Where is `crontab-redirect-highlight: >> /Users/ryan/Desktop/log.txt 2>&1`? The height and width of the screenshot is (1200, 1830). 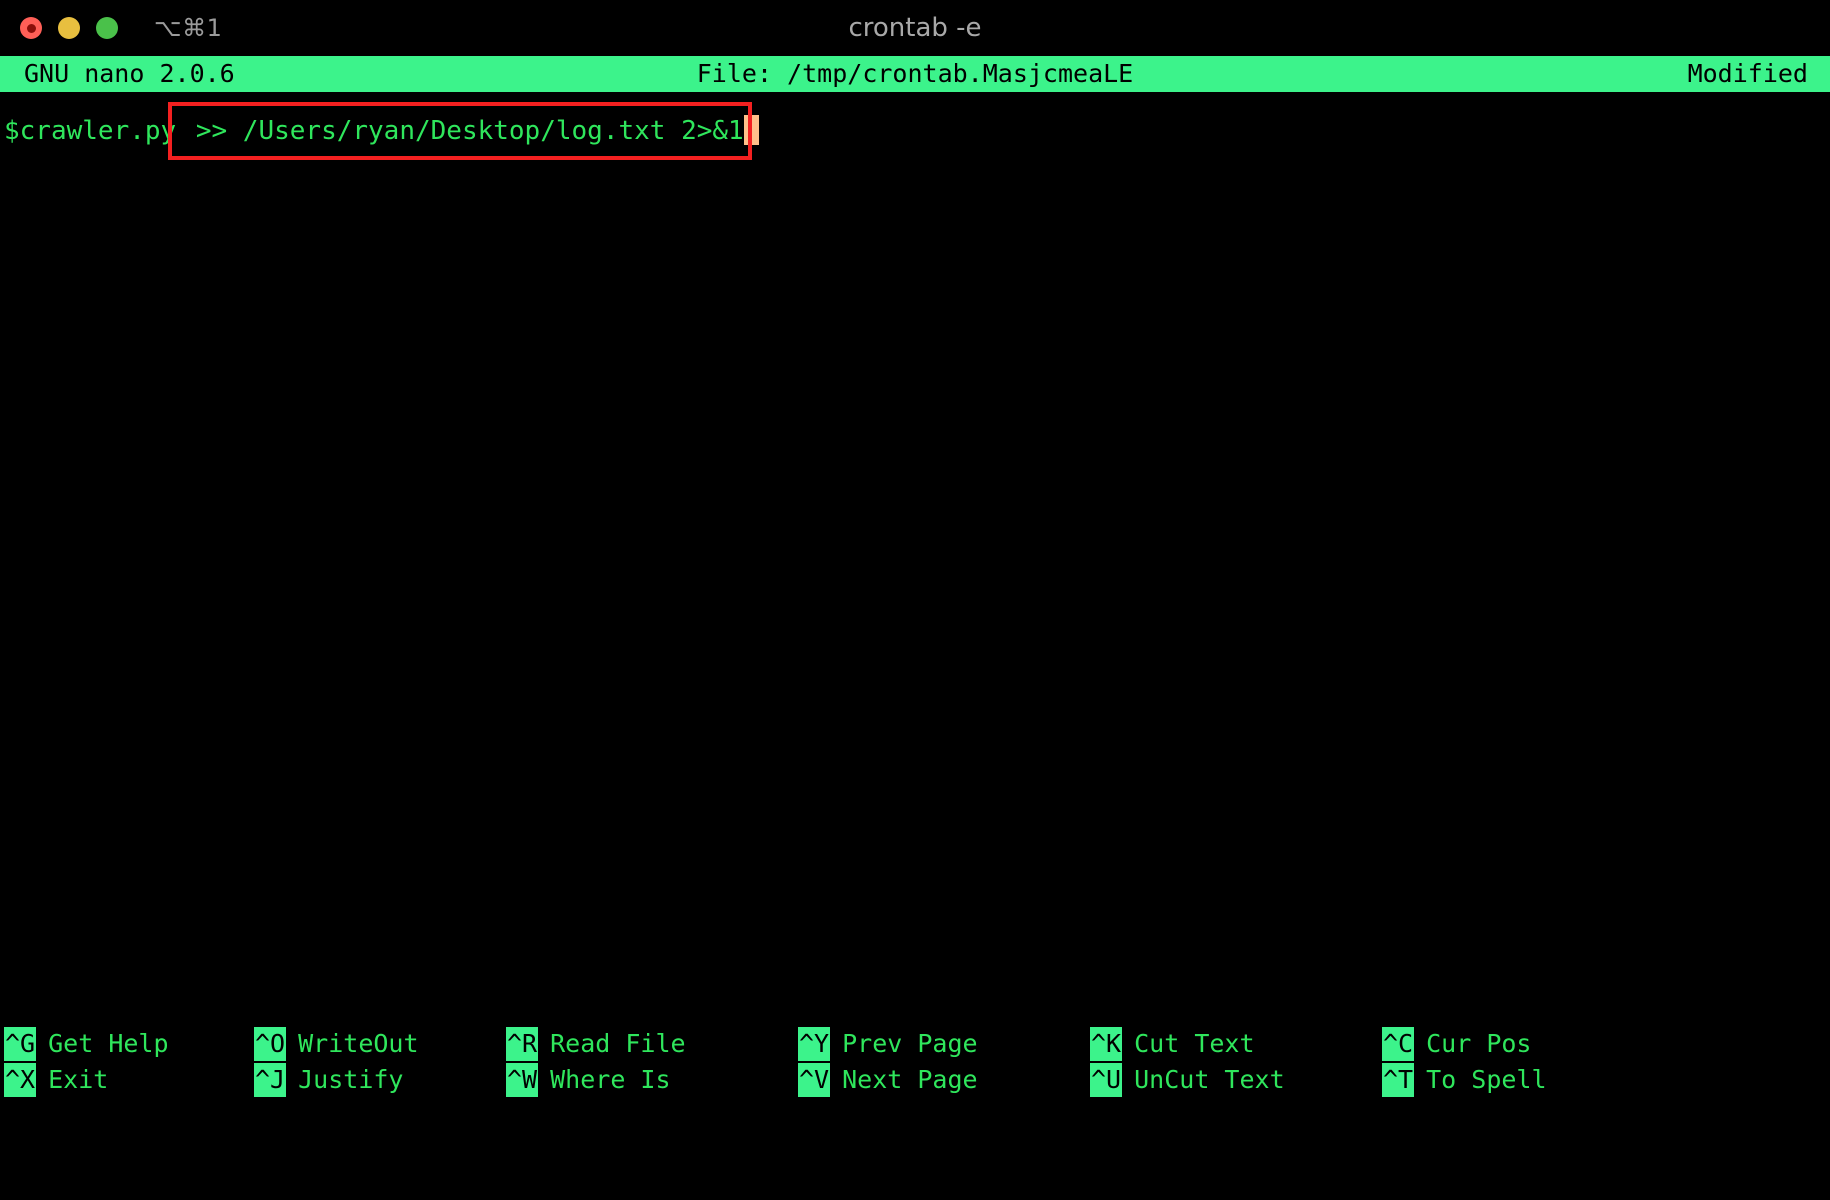
crontab-redirect-highlight: >> /Users/ryan/Desktop/log.txt 2>&1 is located at coordinates (460, 131).